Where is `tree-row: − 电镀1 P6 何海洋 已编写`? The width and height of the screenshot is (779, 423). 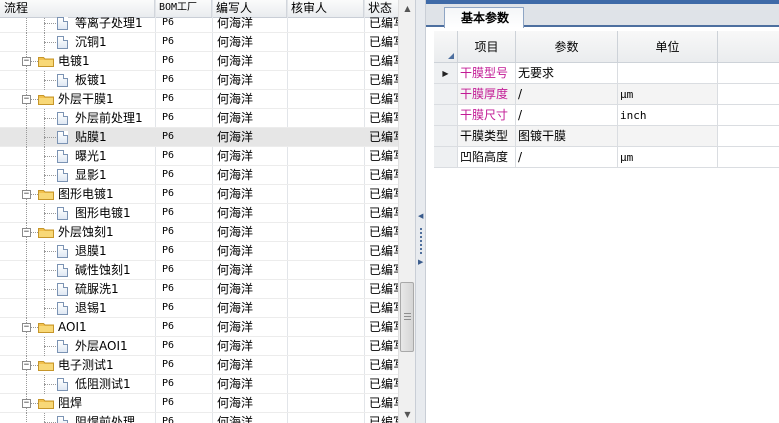 tree-row: − 电镀1 P6 何海洋 已编写 is located at coordinates (199, 61).